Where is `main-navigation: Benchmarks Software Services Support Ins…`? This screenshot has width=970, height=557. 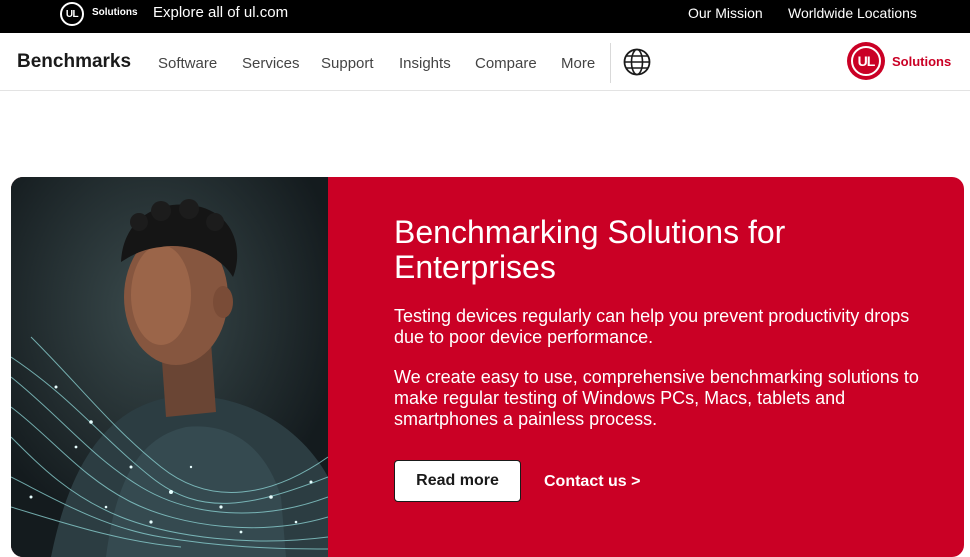 main-navigation: Benchmarks Software Services Support Ins… is located at coordinates (485, 62).